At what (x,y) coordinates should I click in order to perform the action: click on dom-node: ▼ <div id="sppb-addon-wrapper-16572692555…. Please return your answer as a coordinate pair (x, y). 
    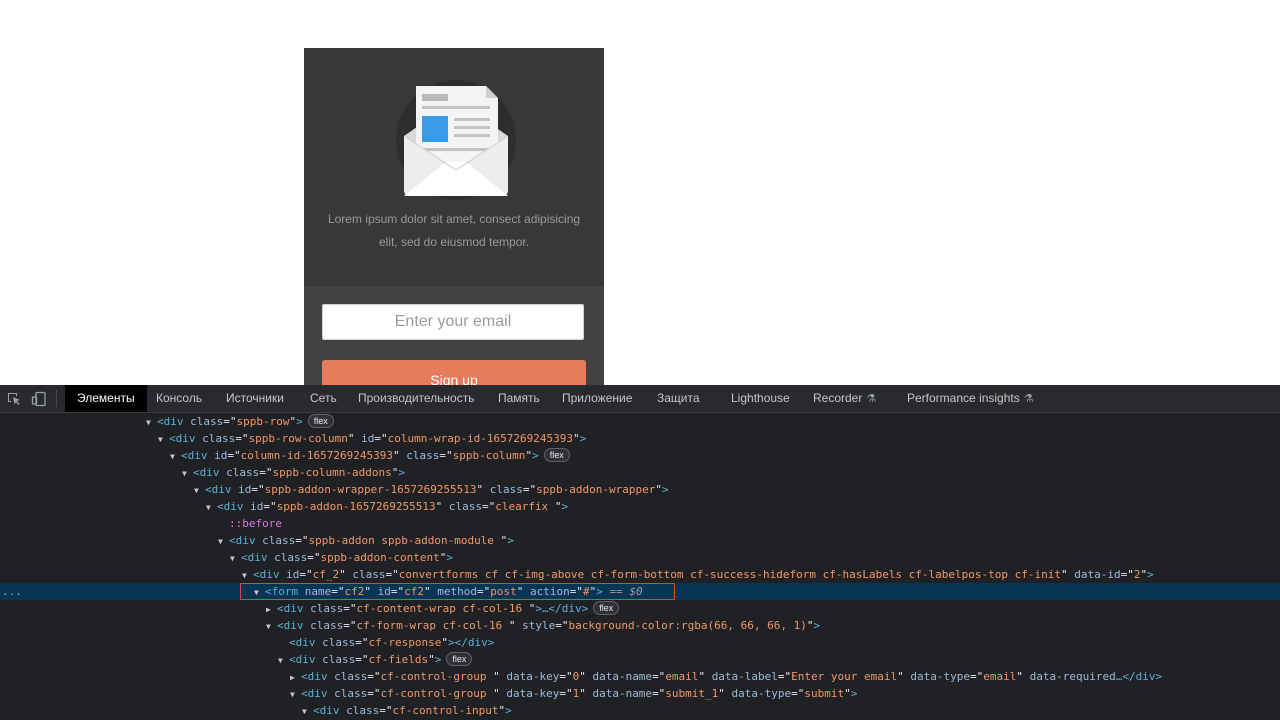
    Looking at the image, I should click on (640, 489).